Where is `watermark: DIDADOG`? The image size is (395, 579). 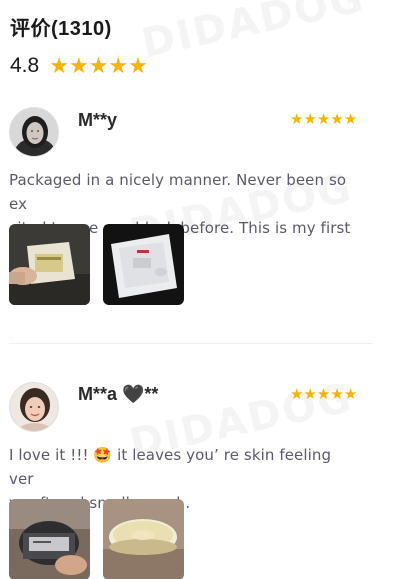 watermark: DIDADOG is located at coordinates (253, 34).